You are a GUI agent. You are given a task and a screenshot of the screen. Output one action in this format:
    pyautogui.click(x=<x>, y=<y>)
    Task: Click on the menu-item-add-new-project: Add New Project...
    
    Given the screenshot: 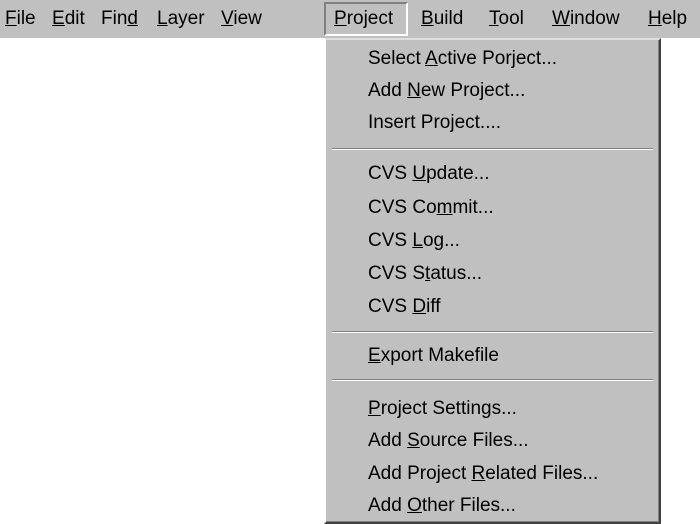 What is the action you would take?
    pyautogui.click(x=446, y=91)
    